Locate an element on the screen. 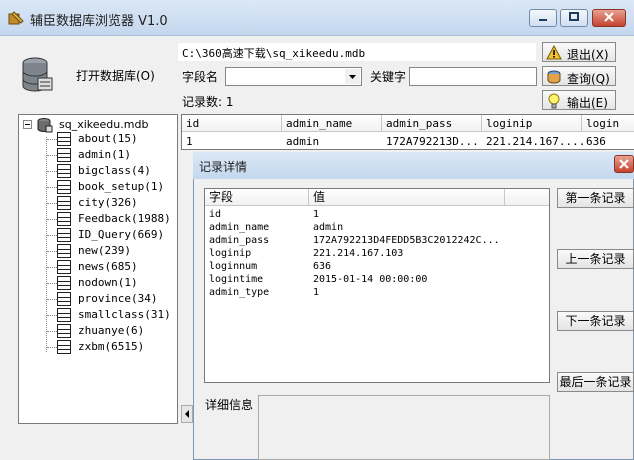  grid-header: id is located at coordinates (232, 123).